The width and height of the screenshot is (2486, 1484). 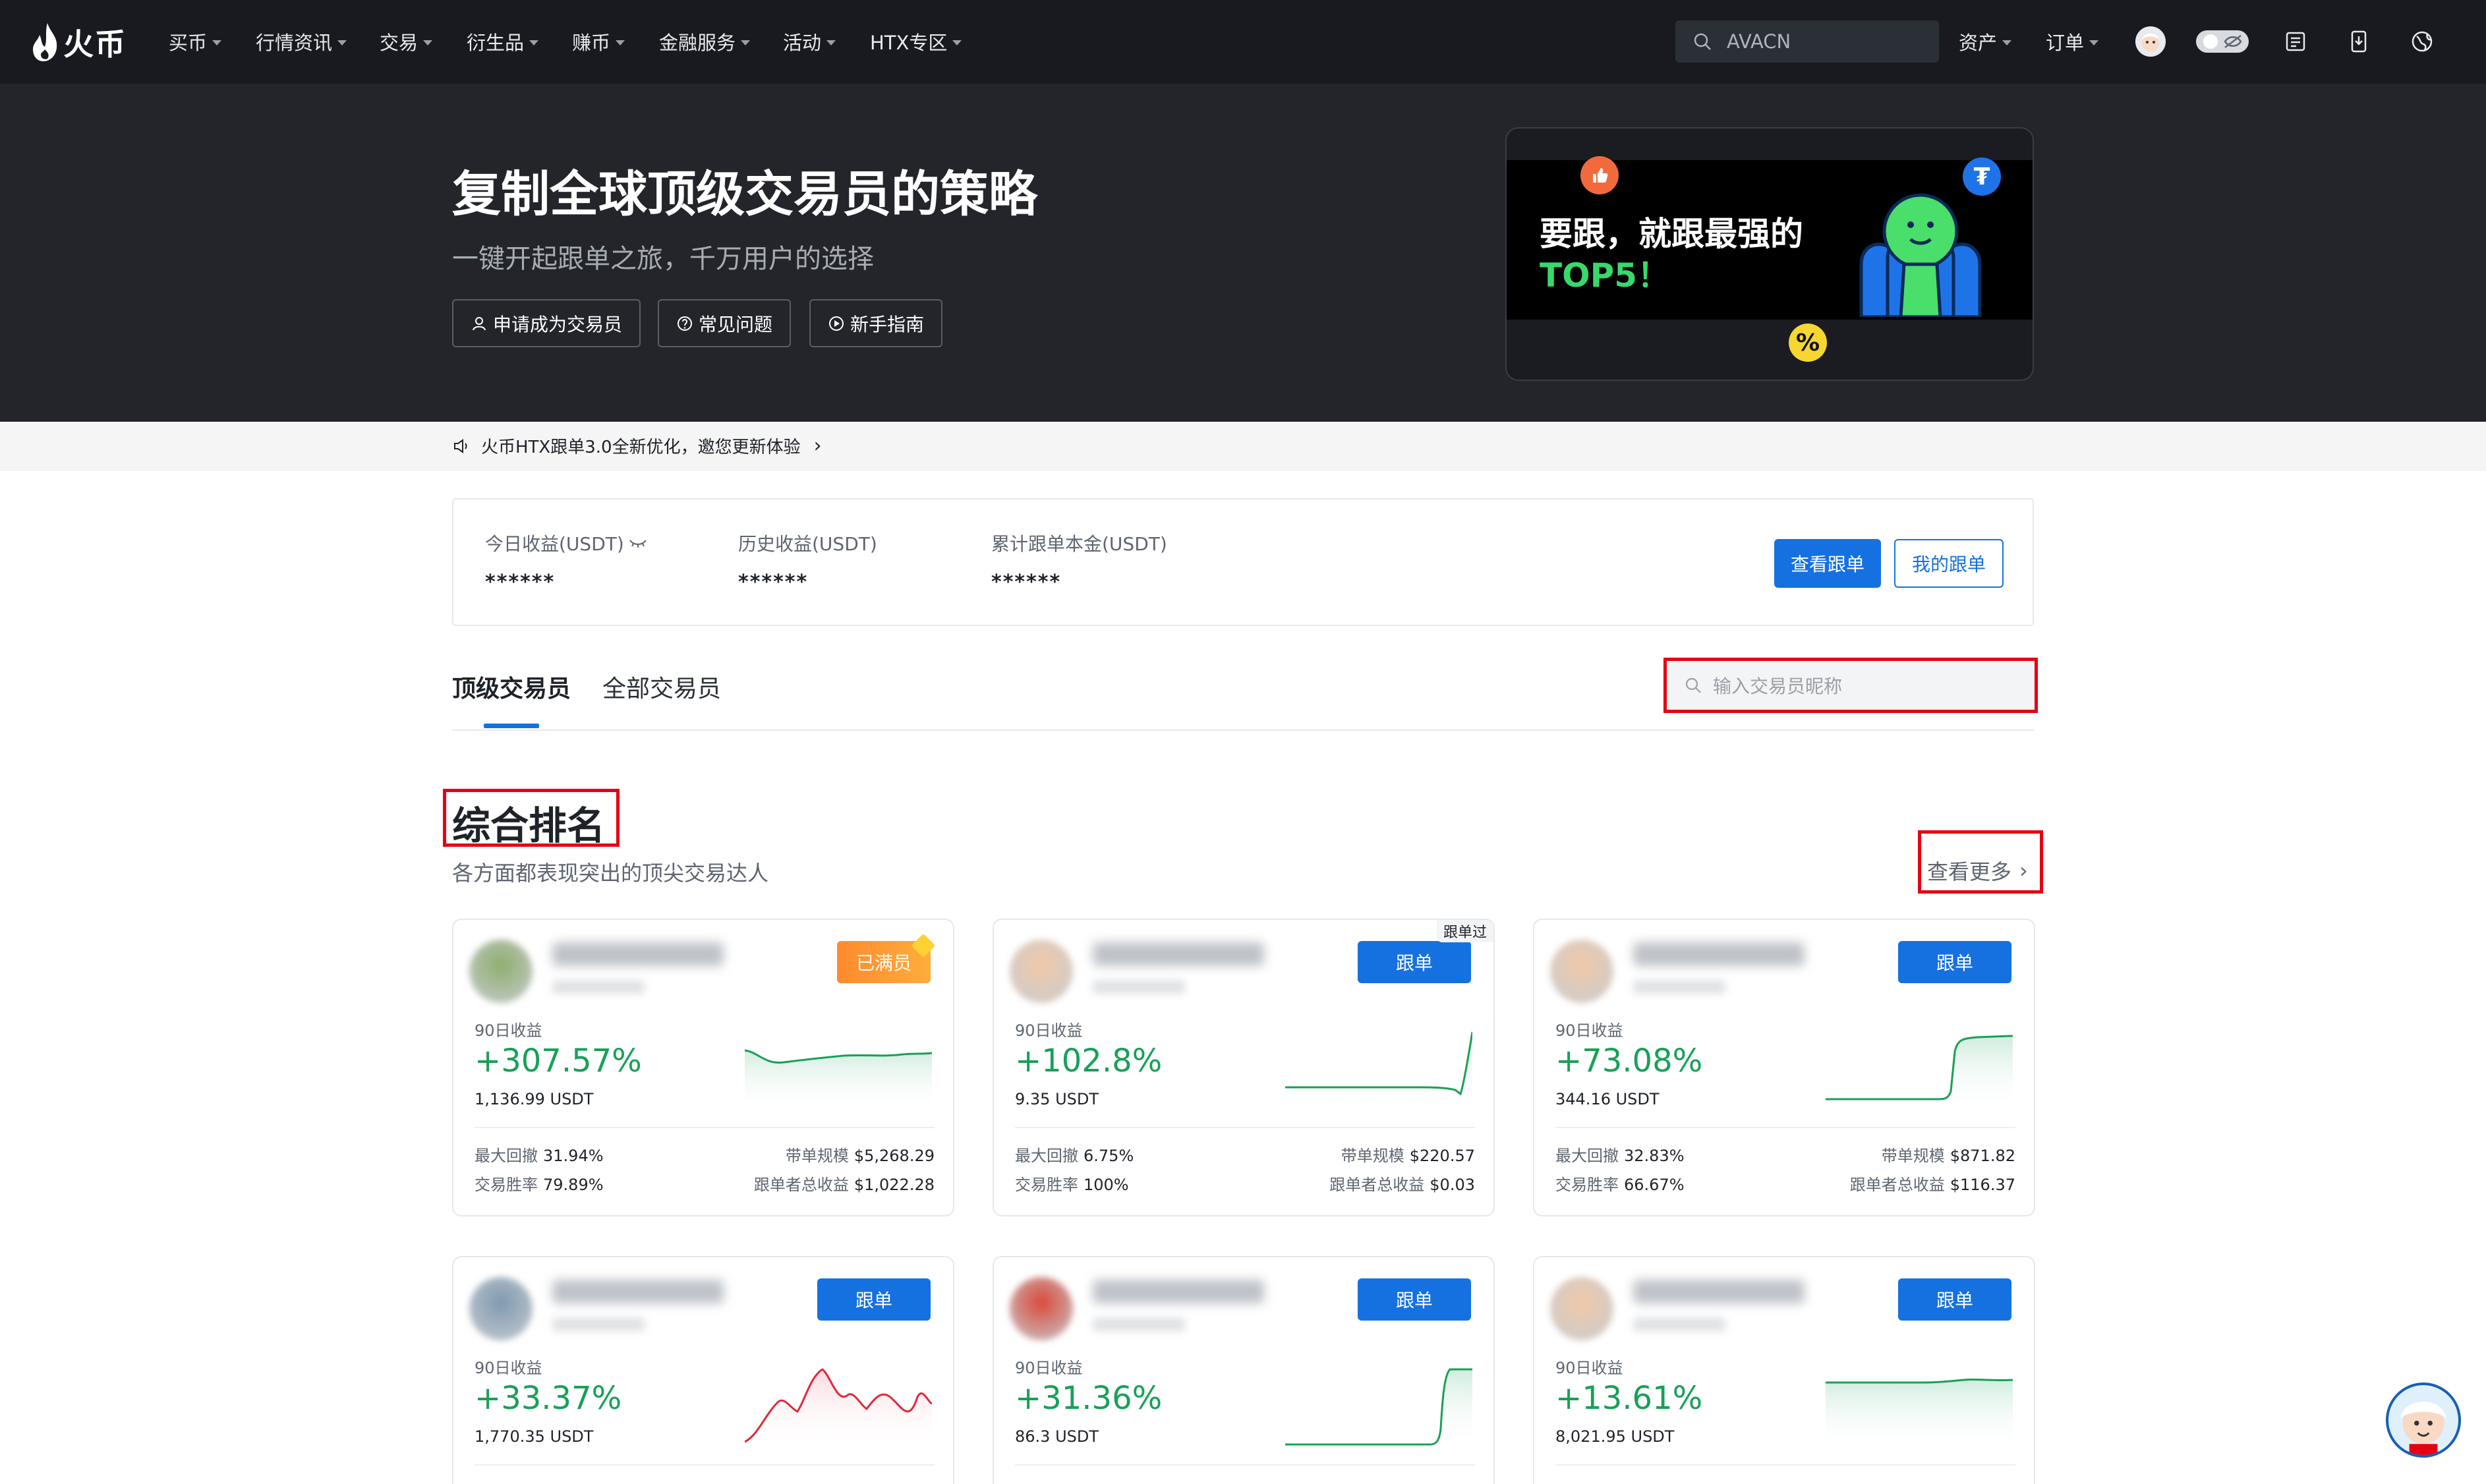 What do you see at coordinates (1026, 582) in the screenshot?
I see `total-principal-value: ******` at bounding box center [1026, 582].